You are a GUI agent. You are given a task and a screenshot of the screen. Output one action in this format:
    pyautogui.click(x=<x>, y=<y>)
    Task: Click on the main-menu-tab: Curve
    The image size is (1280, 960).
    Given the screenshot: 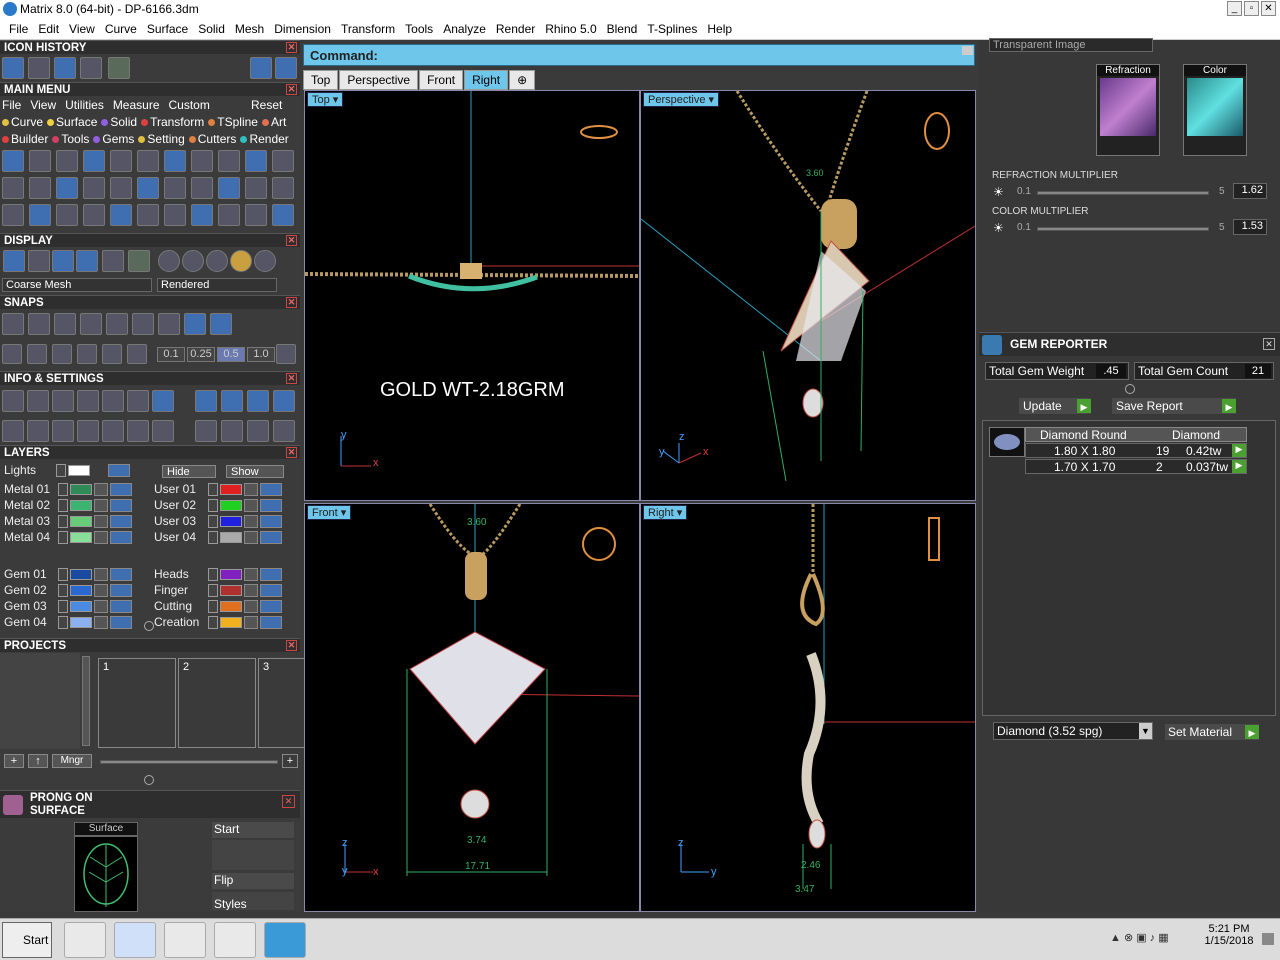 What is the action you would take?
    pyautogui.click(x=22, y=122)
    